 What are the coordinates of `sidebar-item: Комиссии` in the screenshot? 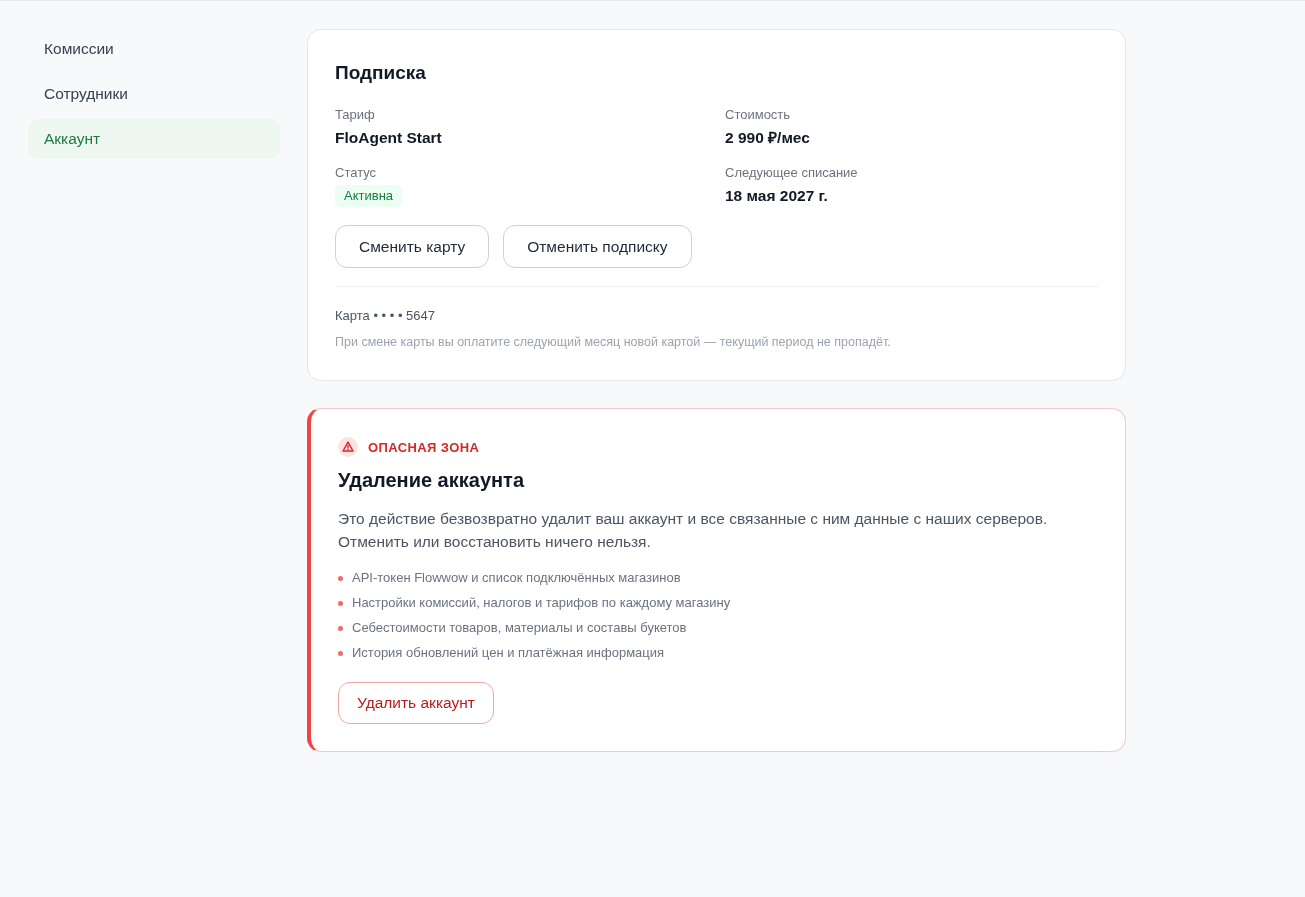 It's located at (154, 49).